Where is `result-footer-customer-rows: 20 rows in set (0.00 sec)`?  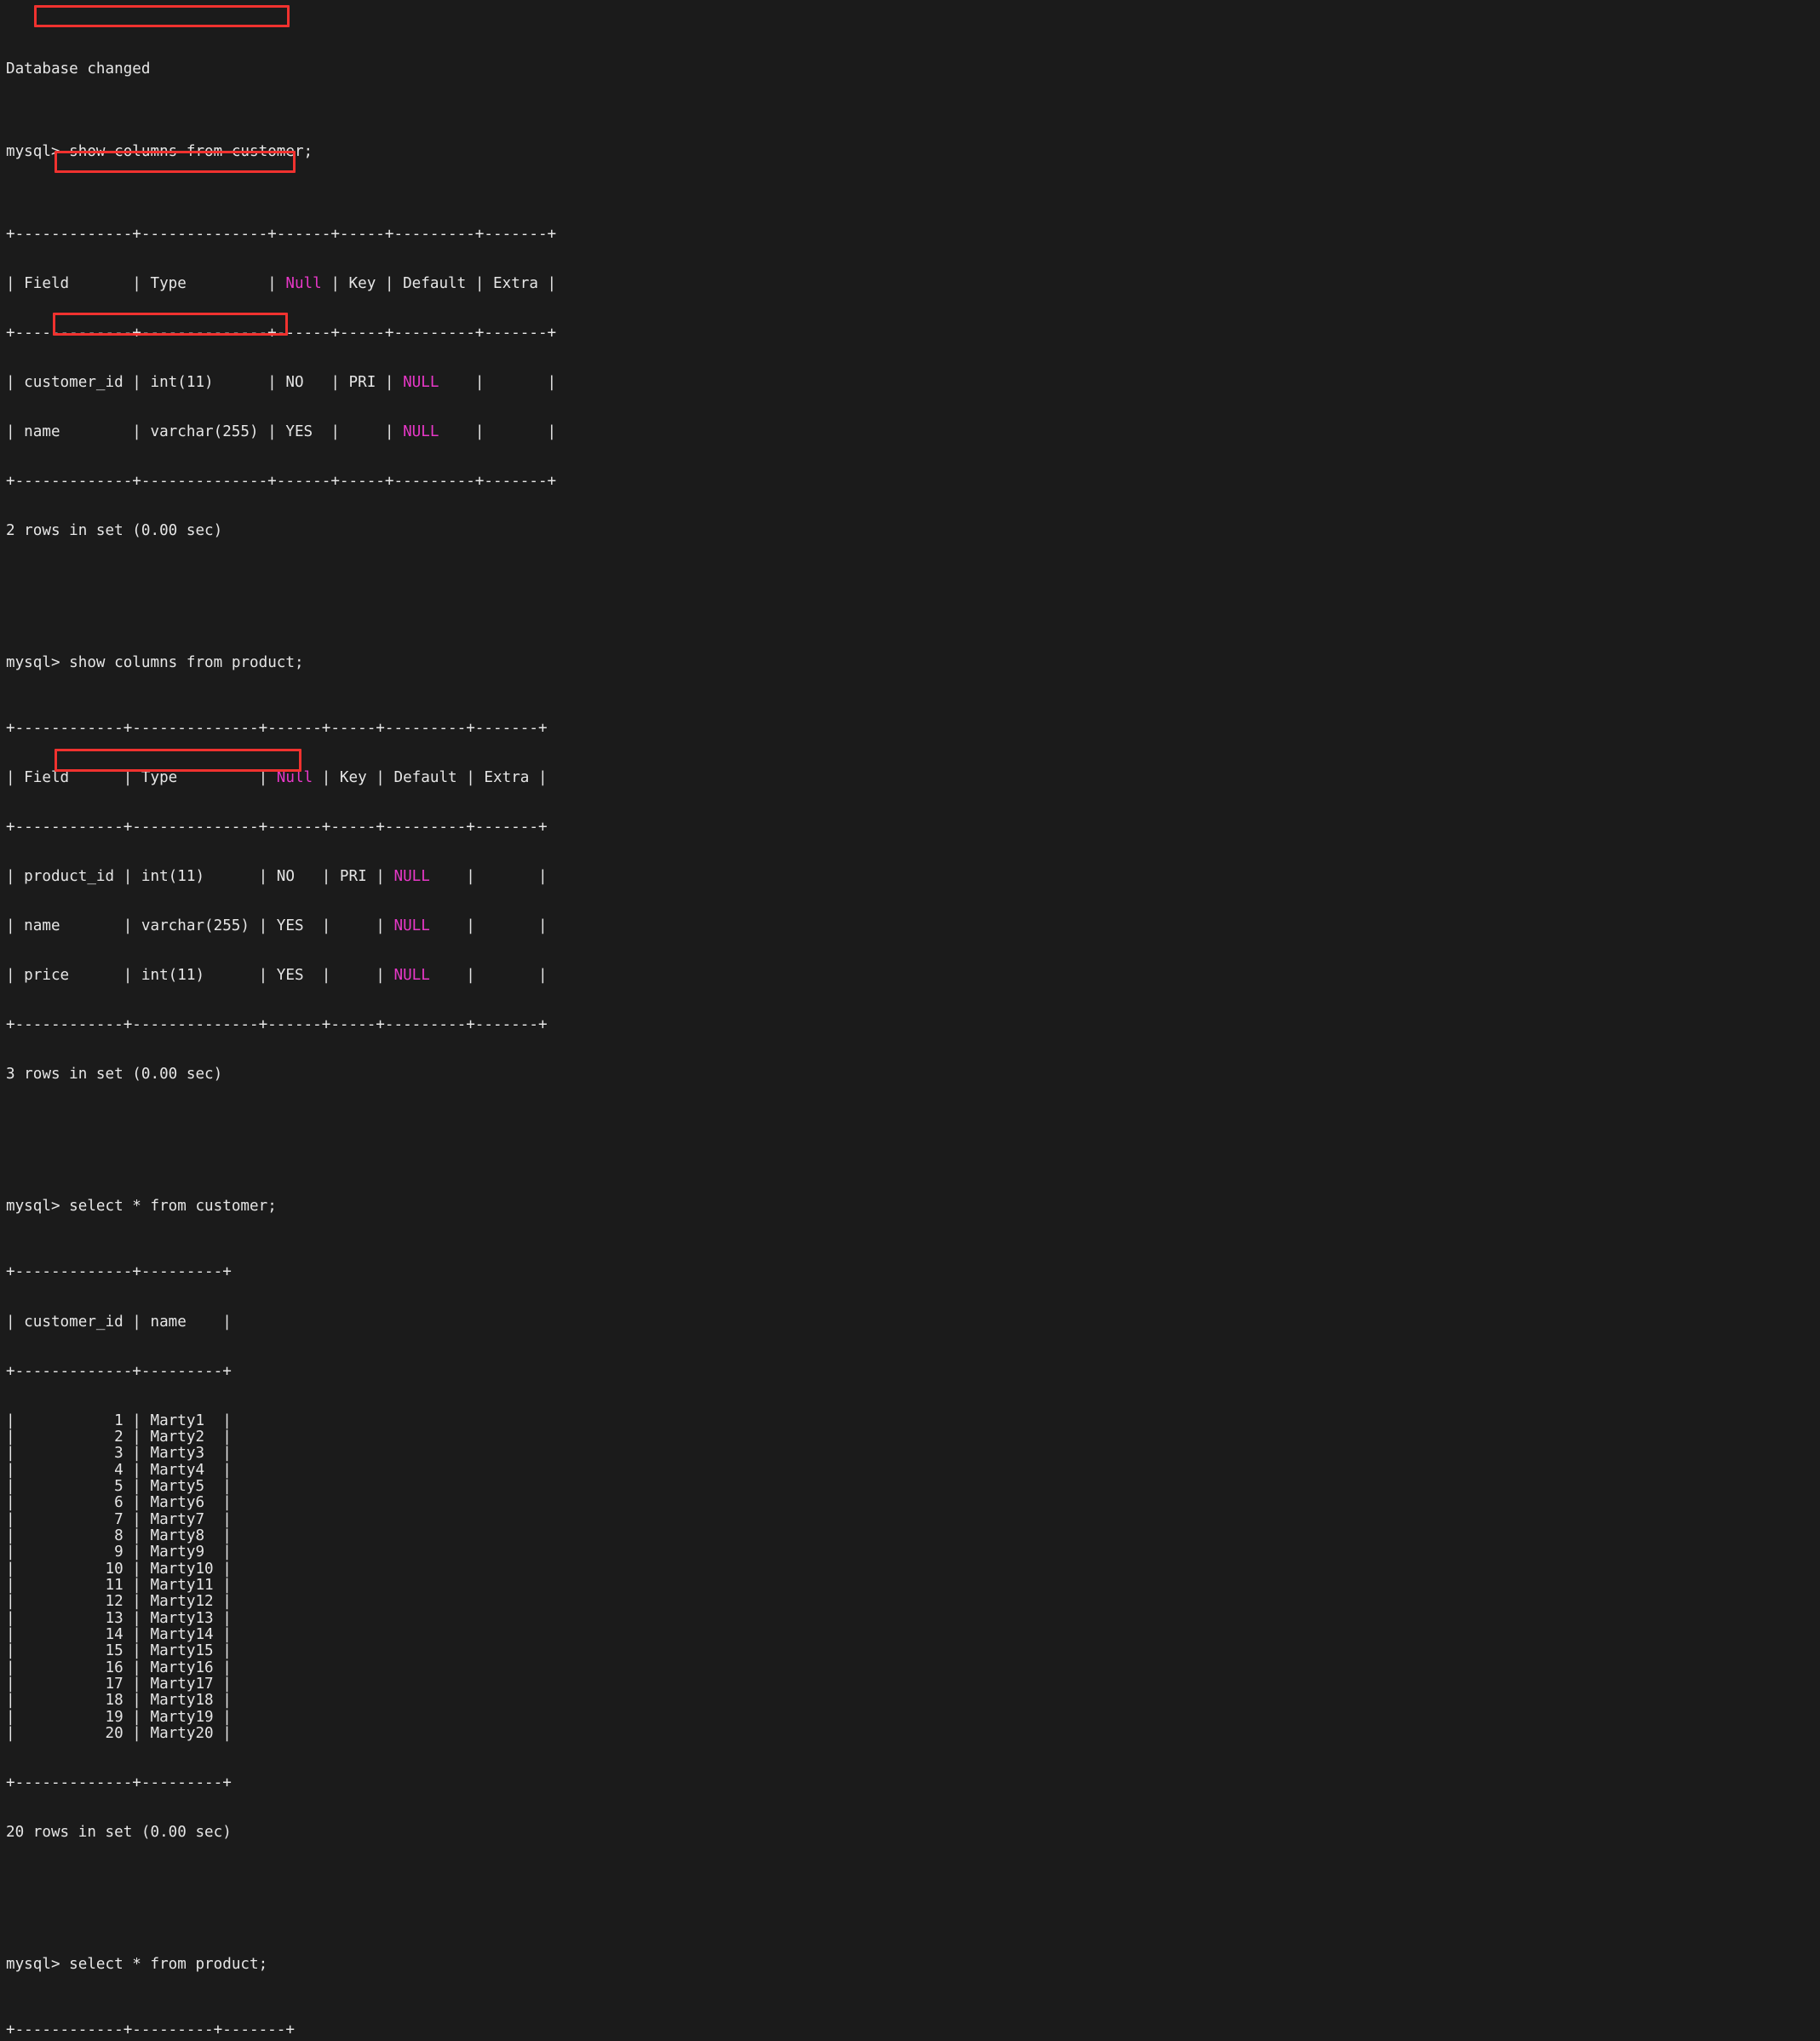 result-footer-customer-rows: 20 rows in set (0.00 sec) is located at coordinates (119, 1833).